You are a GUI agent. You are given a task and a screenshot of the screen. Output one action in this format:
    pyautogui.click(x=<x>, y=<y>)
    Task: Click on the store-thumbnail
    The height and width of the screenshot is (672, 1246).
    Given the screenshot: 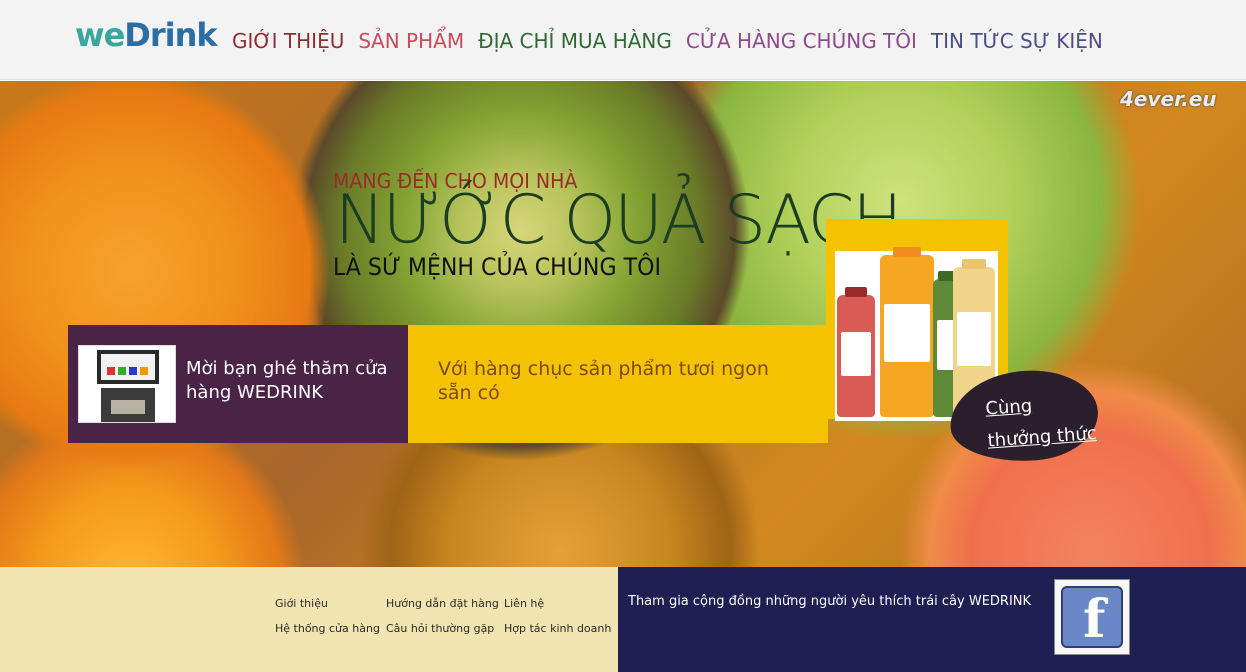 What is the action you would take?
    pyautogui.click(x=127, y=384)
    